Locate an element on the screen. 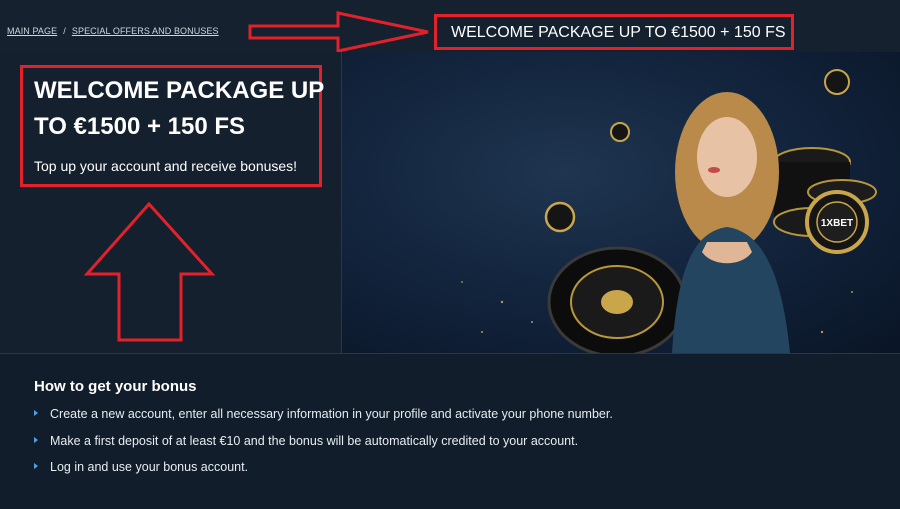 The width and height of the screenshot is (900, 509). howto-title: How to get your bonus is located at coordinates (115, 386).